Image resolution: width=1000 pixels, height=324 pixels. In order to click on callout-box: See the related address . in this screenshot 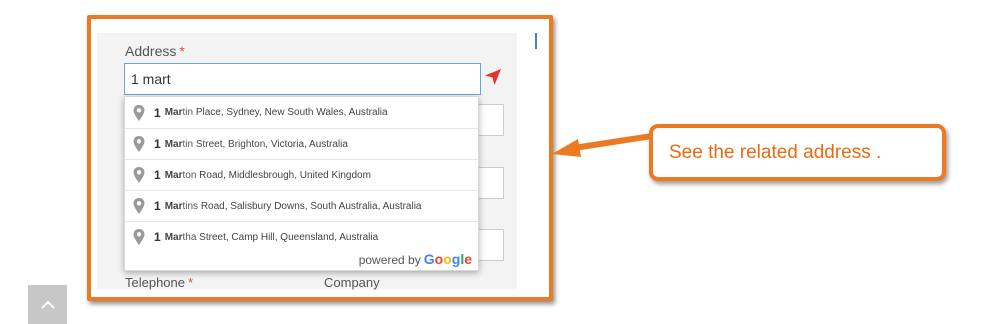, I will do `click(797, 152)`.